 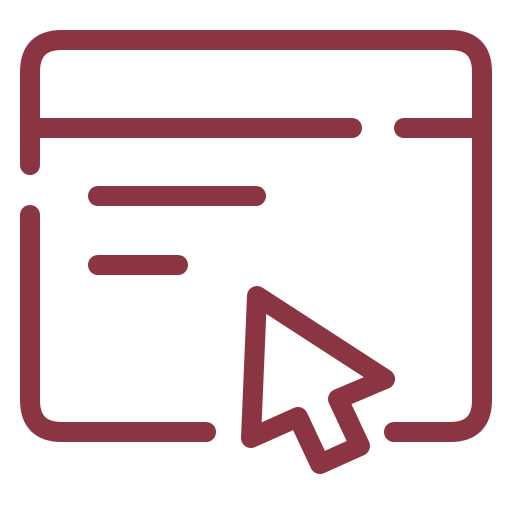 I want to click on cursor-arrow-icon, so click(x=318, y=380).